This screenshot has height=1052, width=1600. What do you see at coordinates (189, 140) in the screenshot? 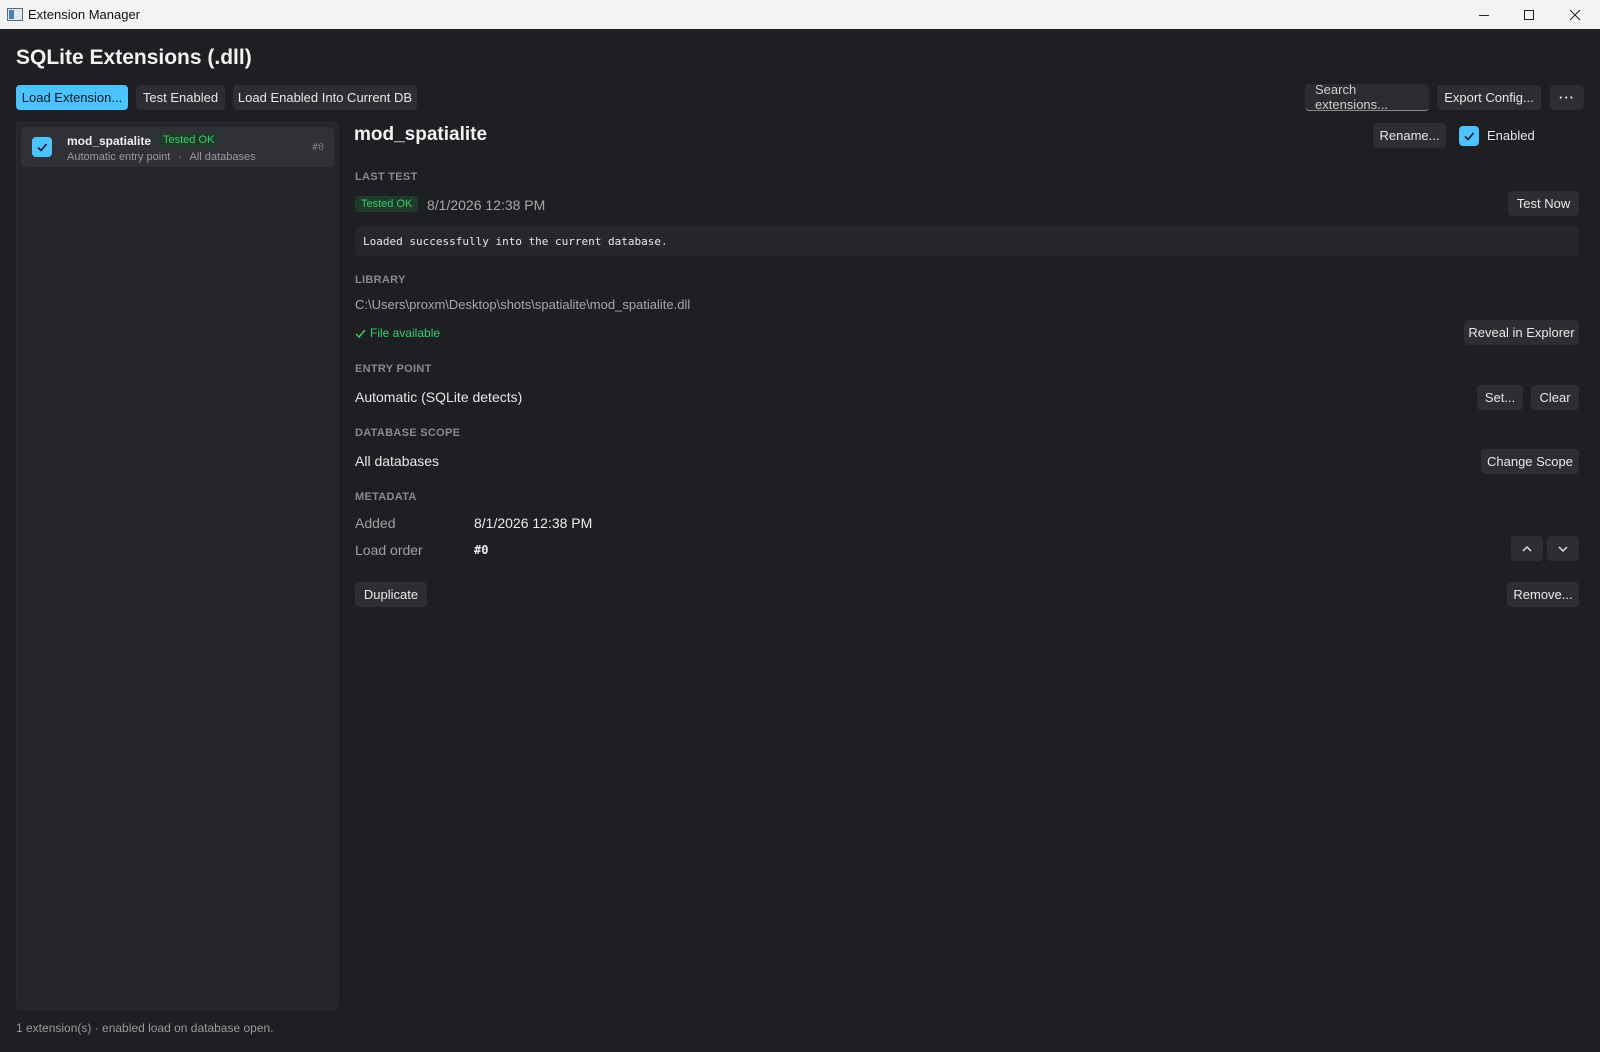
I see `status-badge: Tested OK` at bounding box center [189, 140].